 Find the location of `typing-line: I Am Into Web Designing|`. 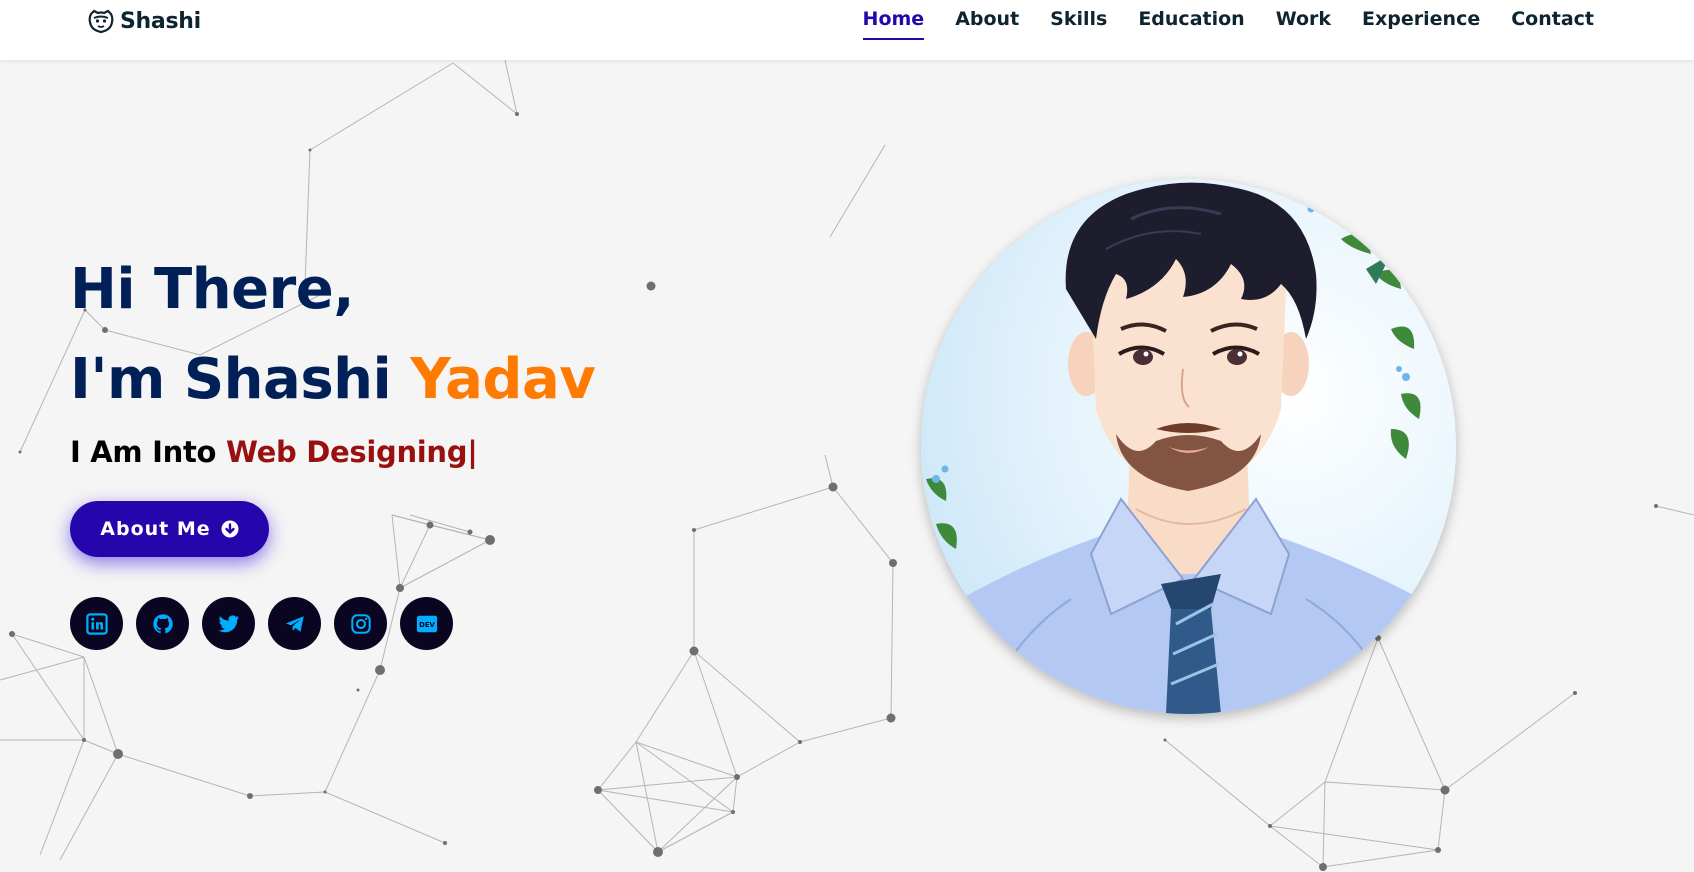

typing-line: I Am Into Web Designing| is located at coordinates (332, 452).